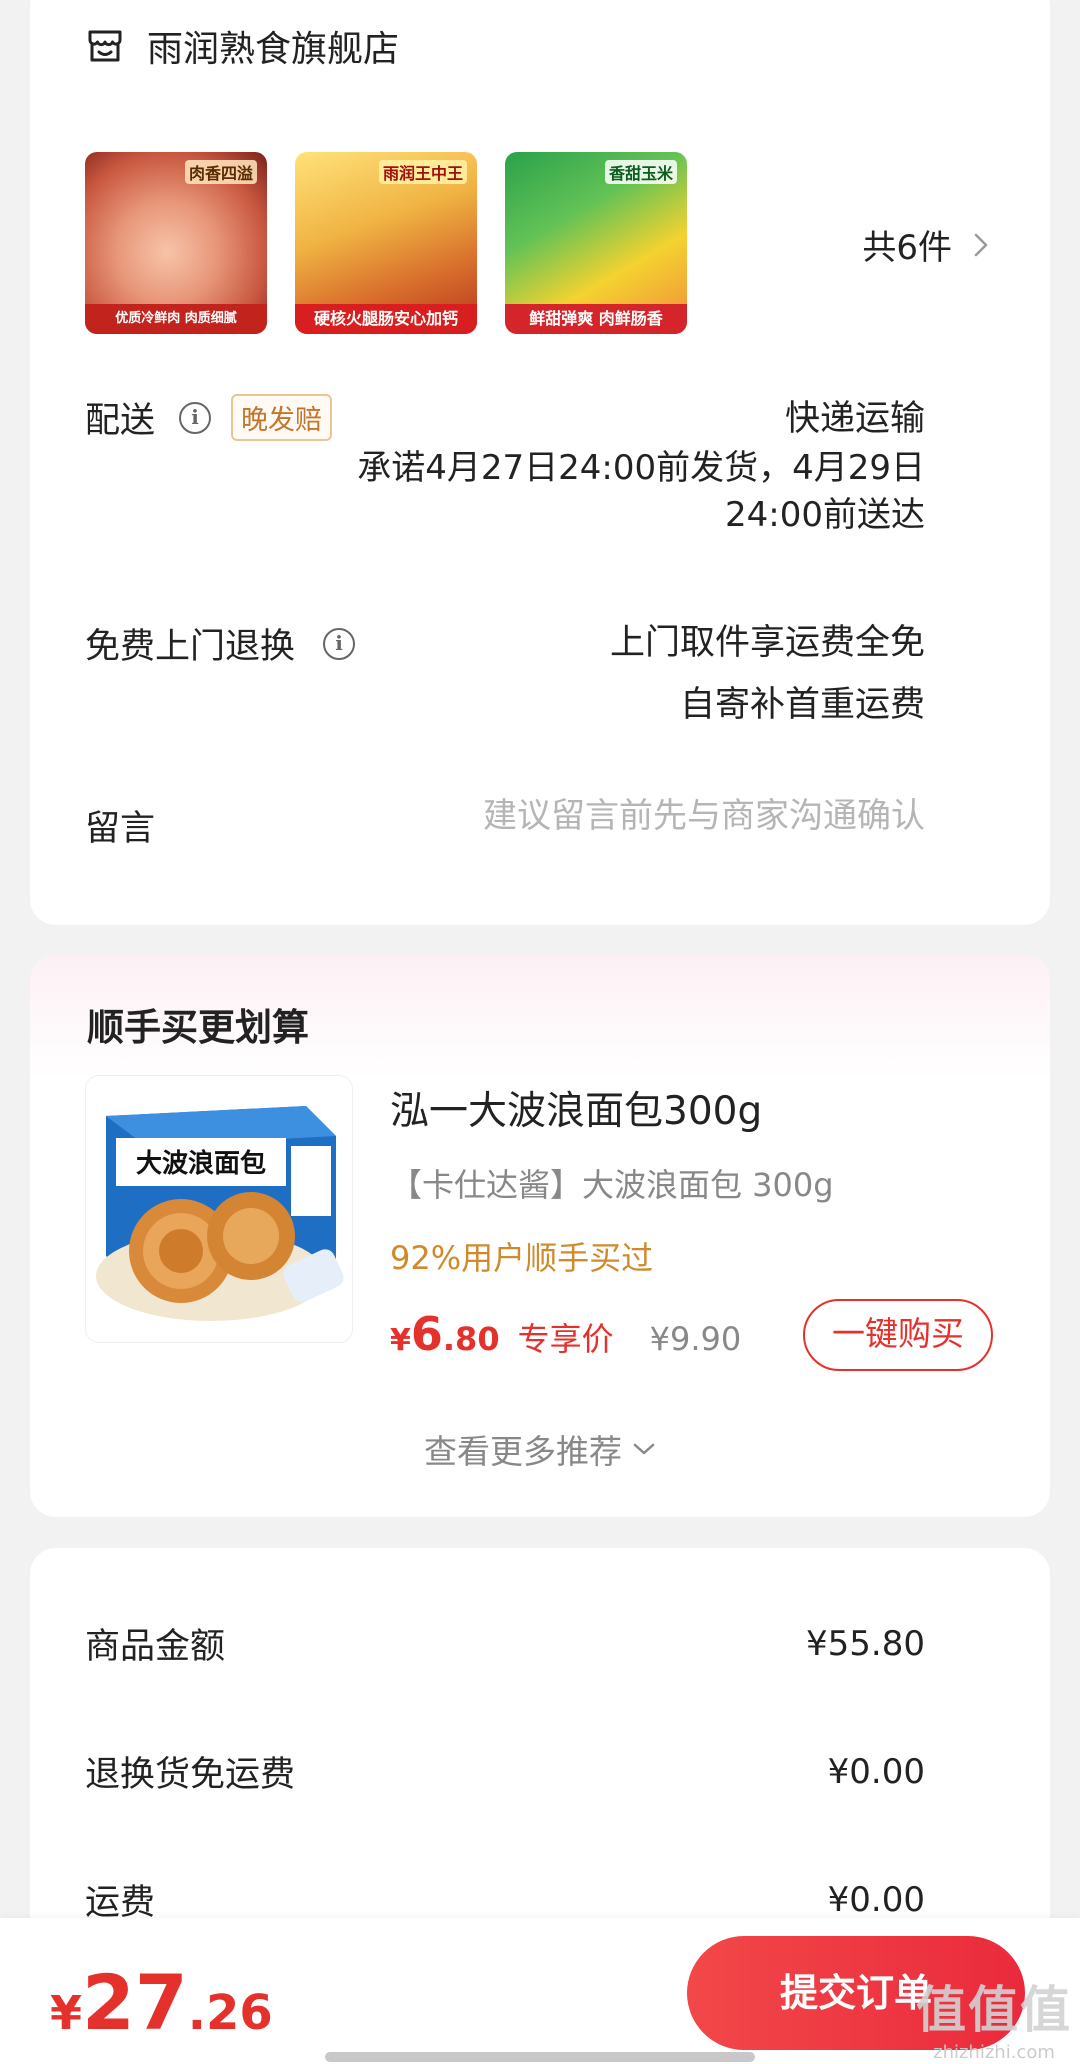 The height and width of the screenshot is (2064, 1080). What do you see at coordinates (426, 1334) in the screenshot?
I see `price-integer: 6` at bounding box center [426, 1334].